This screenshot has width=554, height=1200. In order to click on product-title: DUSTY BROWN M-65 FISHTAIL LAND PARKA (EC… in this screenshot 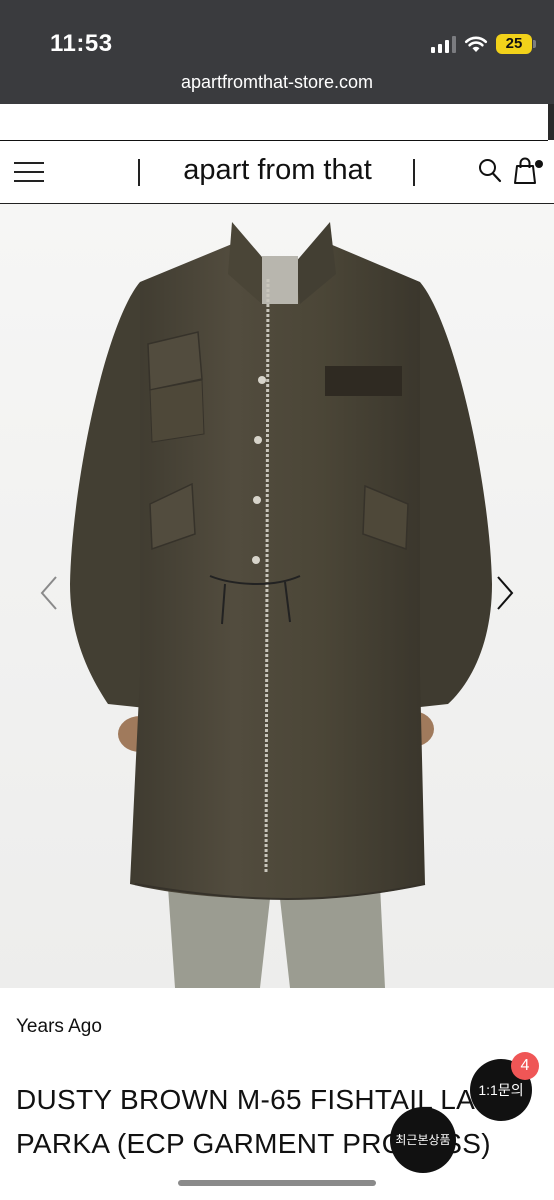, I will do `click(266, 1121)`.